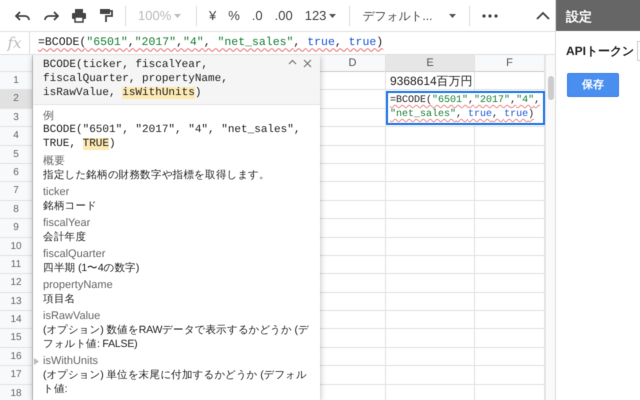 Image resolution: width=640 pixels, height=400 pixels. Describe the element at coordinates (510, 63) in the screenshot. I see `column-header: F` at that location.